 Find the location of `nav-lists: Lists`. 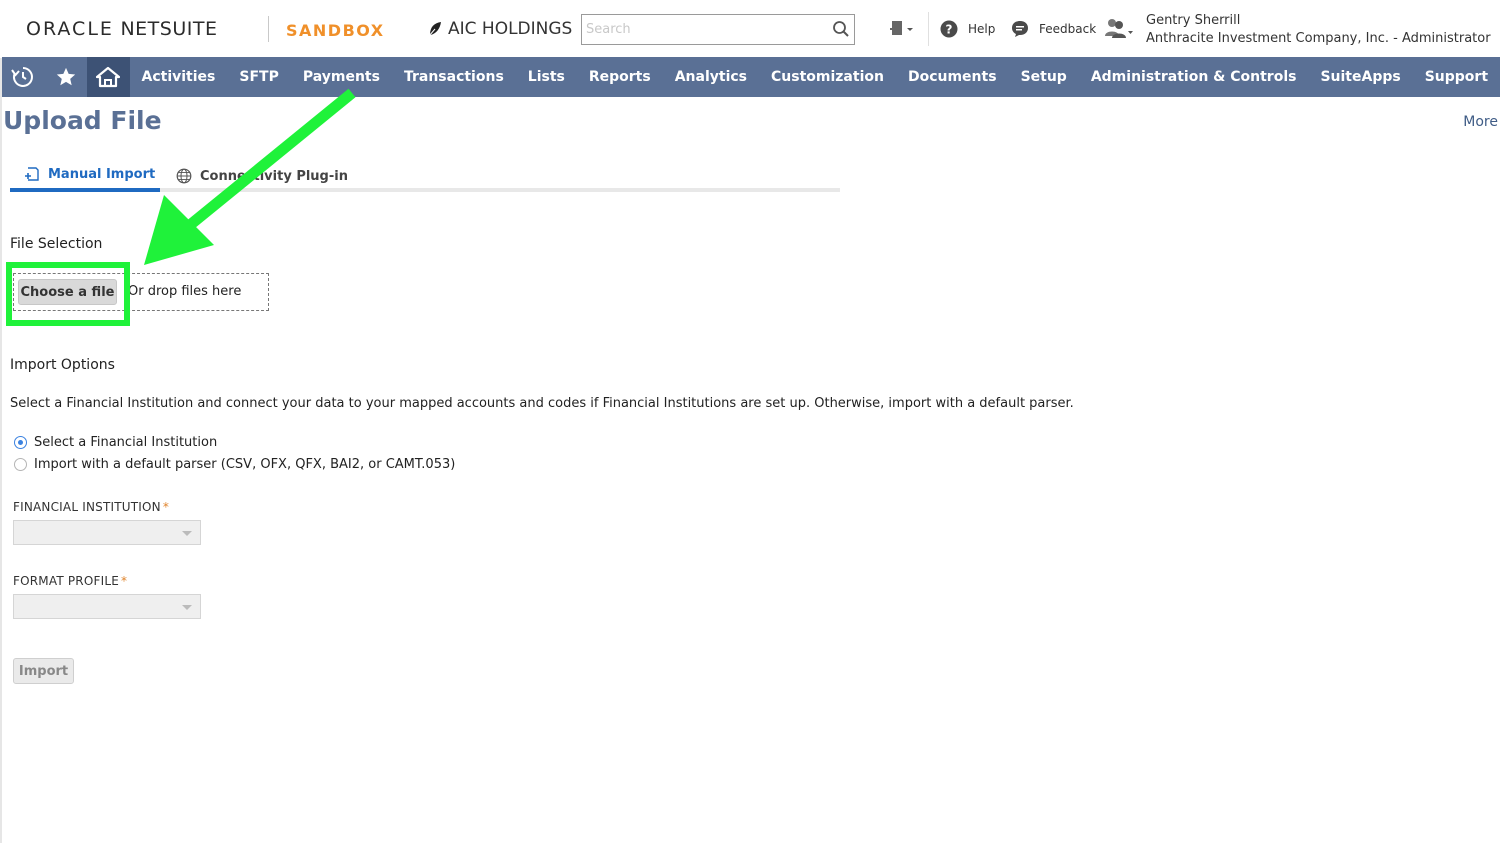

nav-lists: Lists is located at coordinates (546, 77).